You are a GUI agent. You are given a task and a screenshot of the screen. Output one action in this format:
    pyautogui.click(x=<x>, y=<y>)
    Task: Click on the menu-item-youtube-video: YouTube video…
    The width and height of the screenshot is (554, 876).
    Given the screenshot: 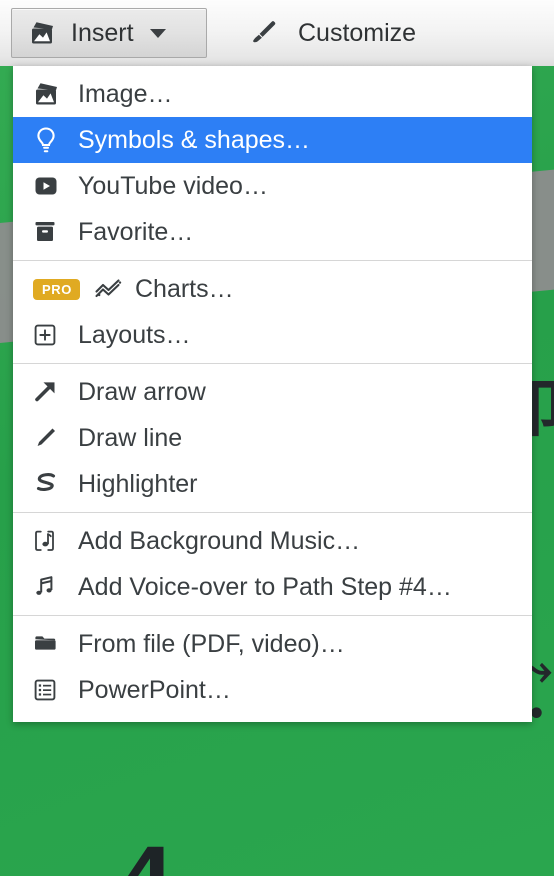 What is the action you would take?
    pyautogui.click(x=272, y=186)
    